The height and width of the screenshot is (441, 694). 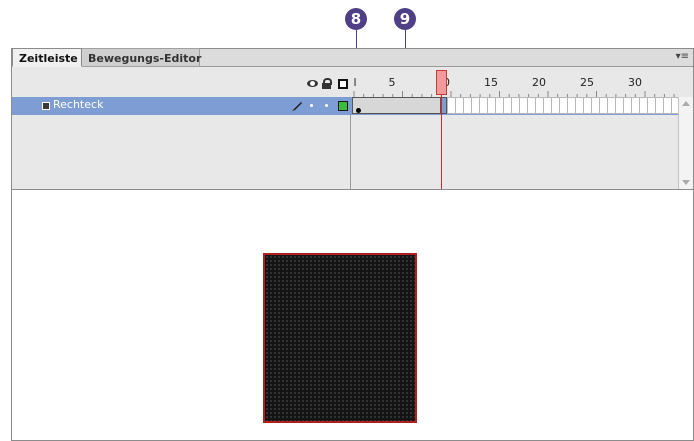 What do you see at coordinates (326, 105) in the screenshot?
I see `lock-toggle-dot` at bounding box center [326, 105].